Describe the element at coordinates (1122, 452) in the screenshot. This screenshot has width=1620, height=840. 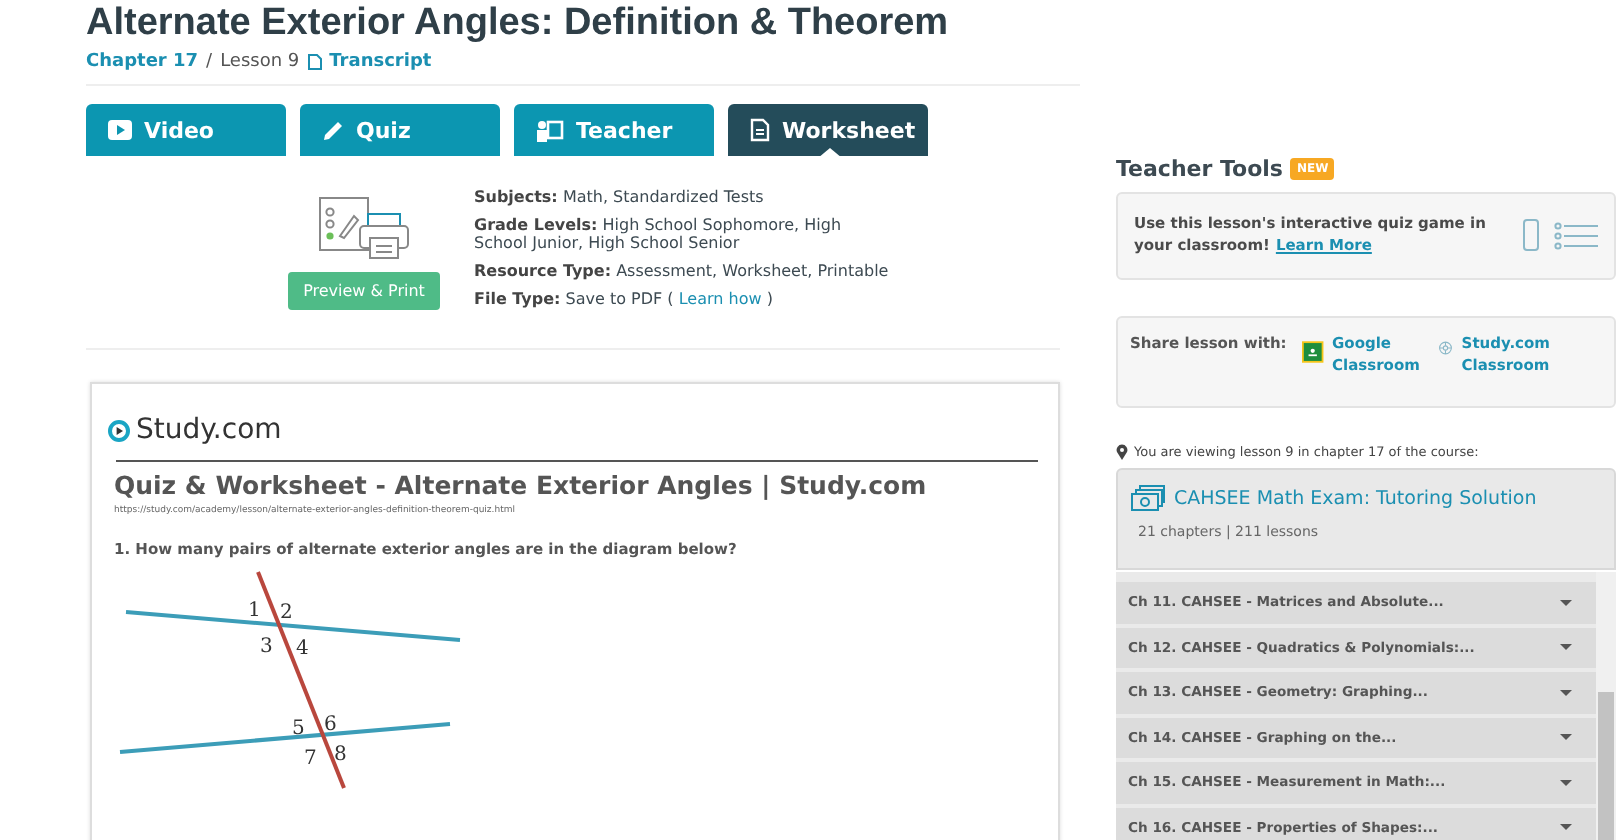
I see `location-pin-icon` at that location.